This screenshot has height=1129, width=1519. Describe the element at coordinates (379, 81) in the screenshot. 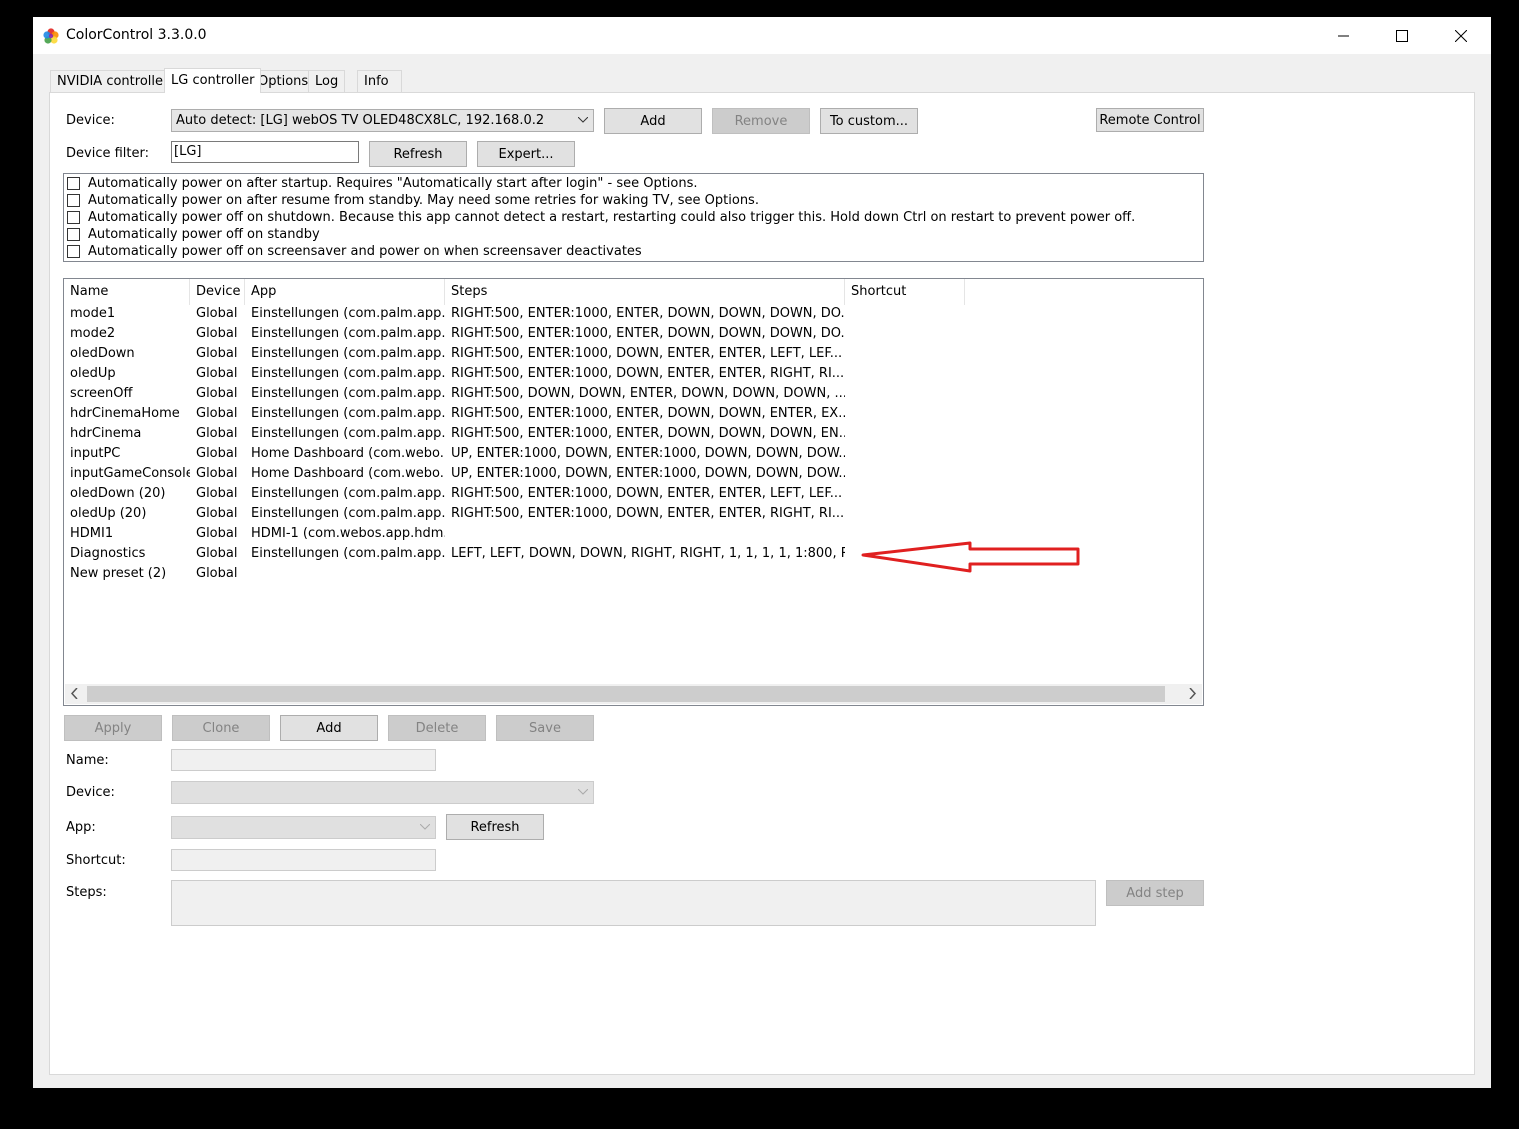

I see `tab-info: Info` at that location.